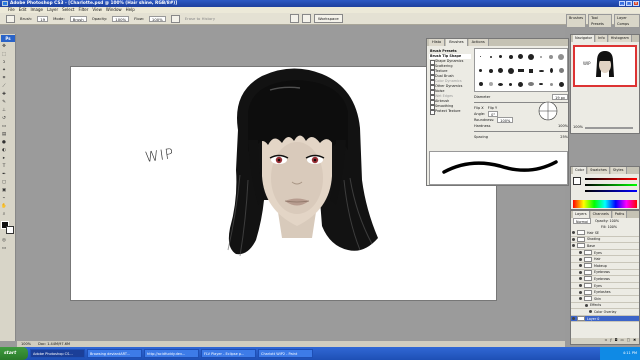 The height and width of the screenshot is (360, 640). What do you see at coordinates (563, 126) in the screenshot?
I see `hardness-field: 100%` at bounding box center [563, 126].